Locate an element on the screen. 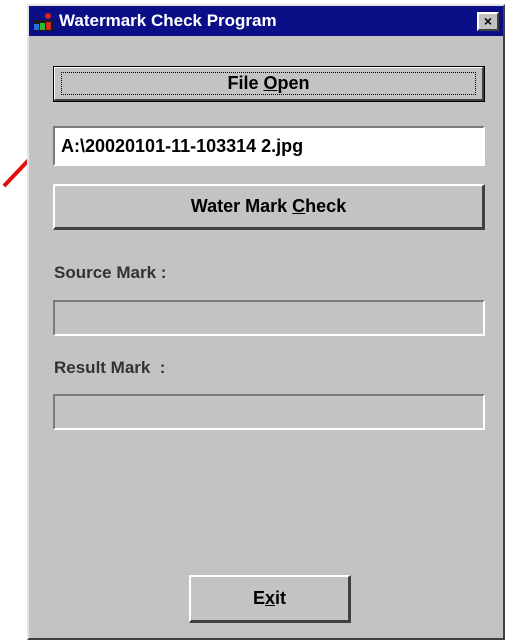  file-path-input: A:\20020101-11-103314 2.jpg is located at coordinates (269, 146).